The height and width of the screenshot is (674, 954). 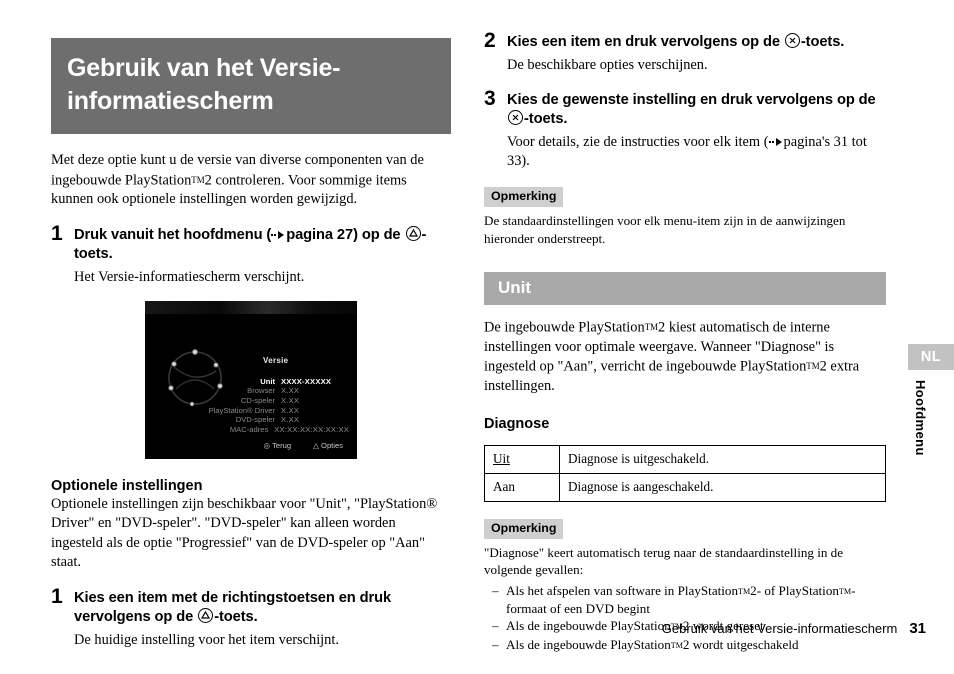 What do you see at coordinates (794, 590) in the screenshot?
I see `list-item-text-b: 2- of PlayStation` at bounding box center [794, 590].